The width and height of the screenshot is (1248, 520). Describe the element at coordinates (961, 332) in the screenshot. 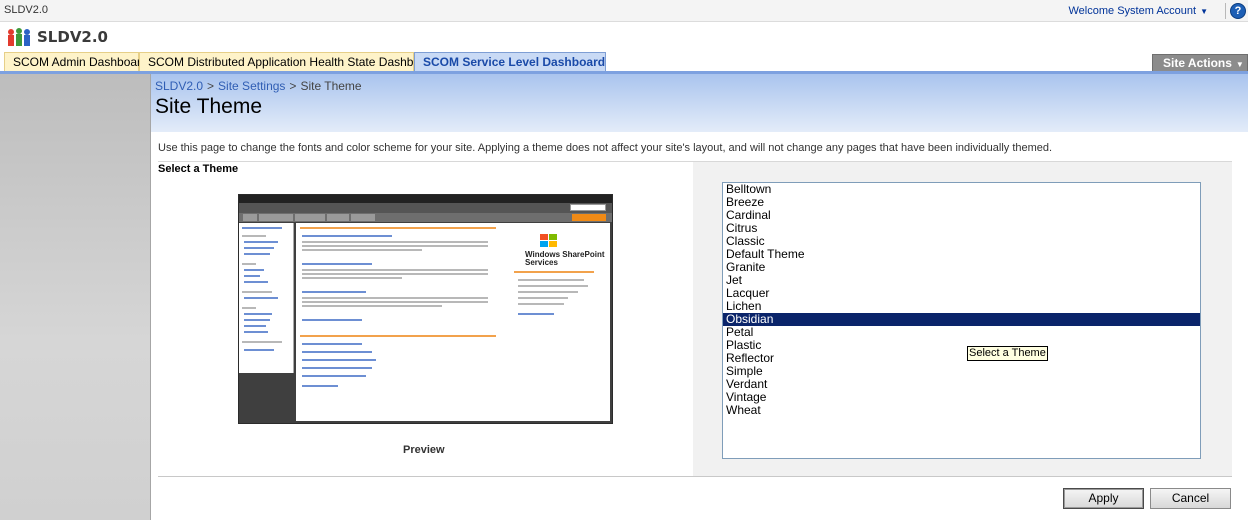

I see `theme-option-petal: Petal` at that location.